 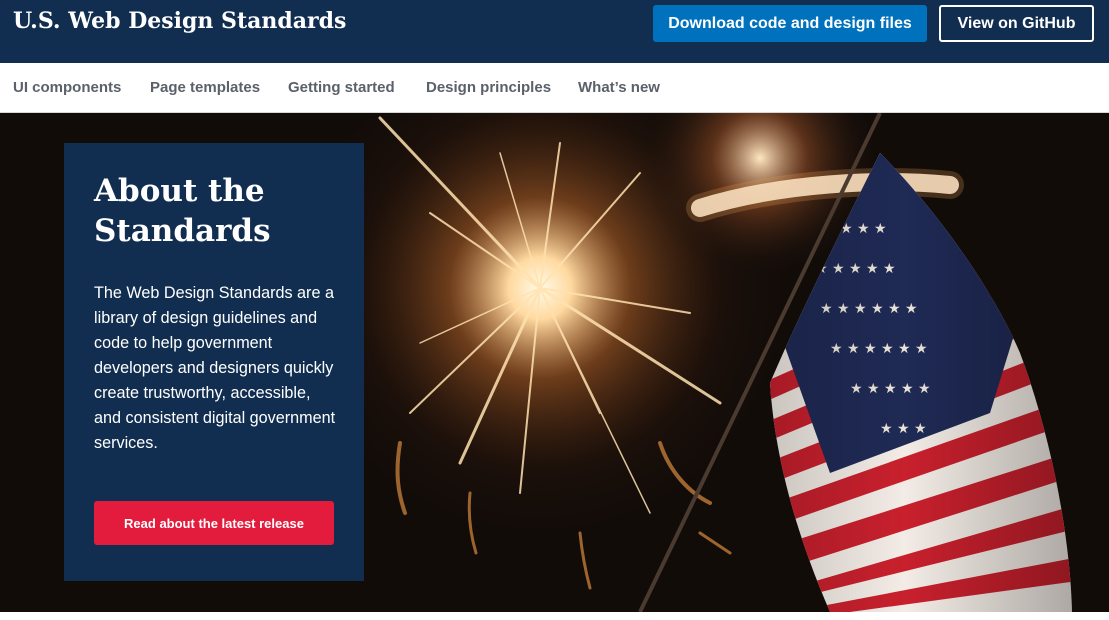 What do you see at coordinates (619, 88) in the screenshot?
I see `nav-item-whats-new: What’s new` at bounding box center [619, 88].